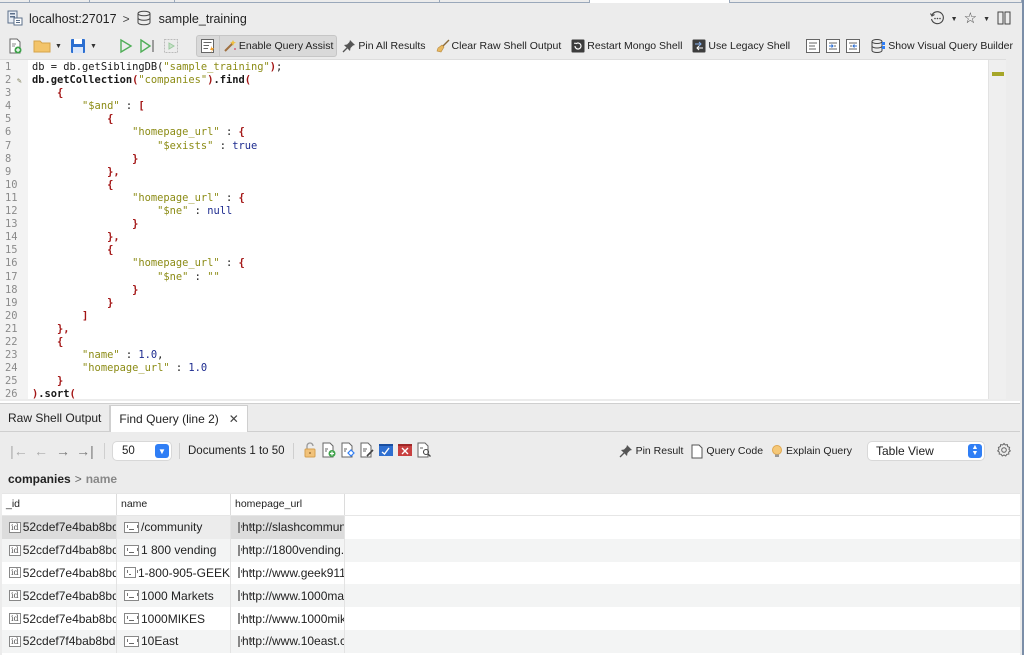  I want to click on editor-results-divider, so click(510, 402).